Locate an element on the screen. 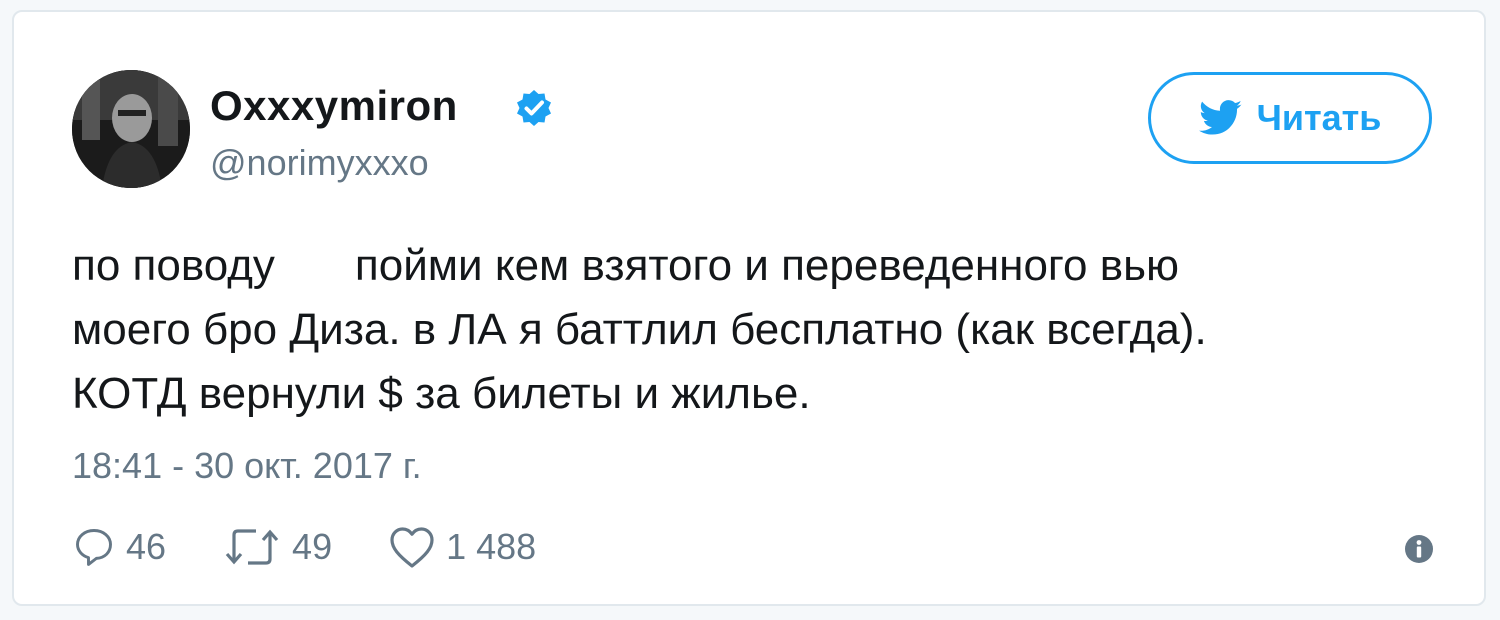 This screenshot has height=620, width=1500. retweet-icon is located at coordinates (252, 547).